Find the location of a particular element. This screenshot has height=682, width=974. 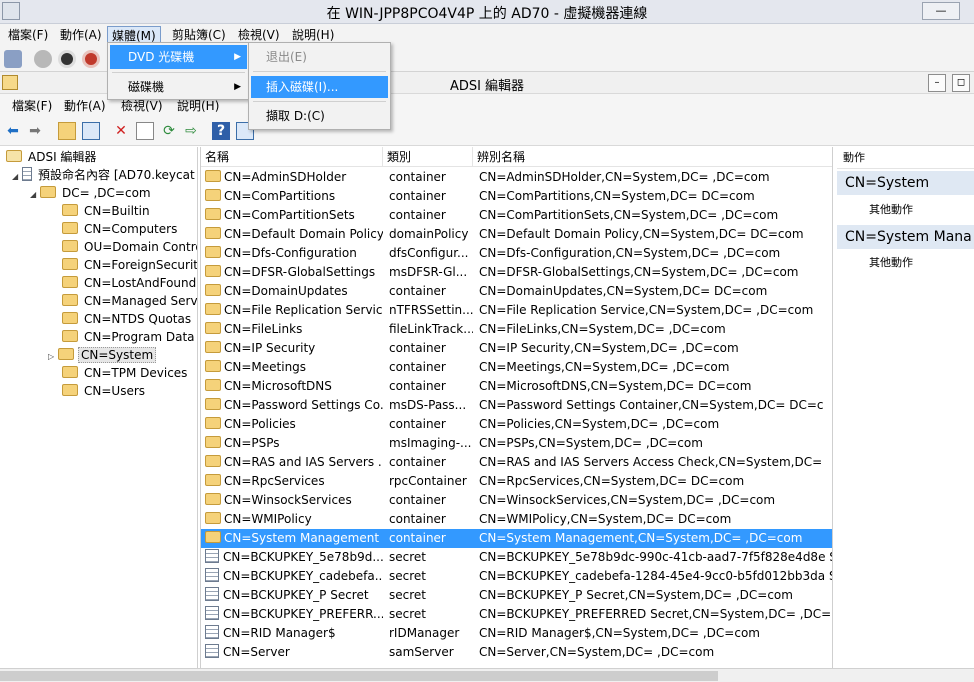

back-icon: ⬅ is located at coordinates (13, 131).